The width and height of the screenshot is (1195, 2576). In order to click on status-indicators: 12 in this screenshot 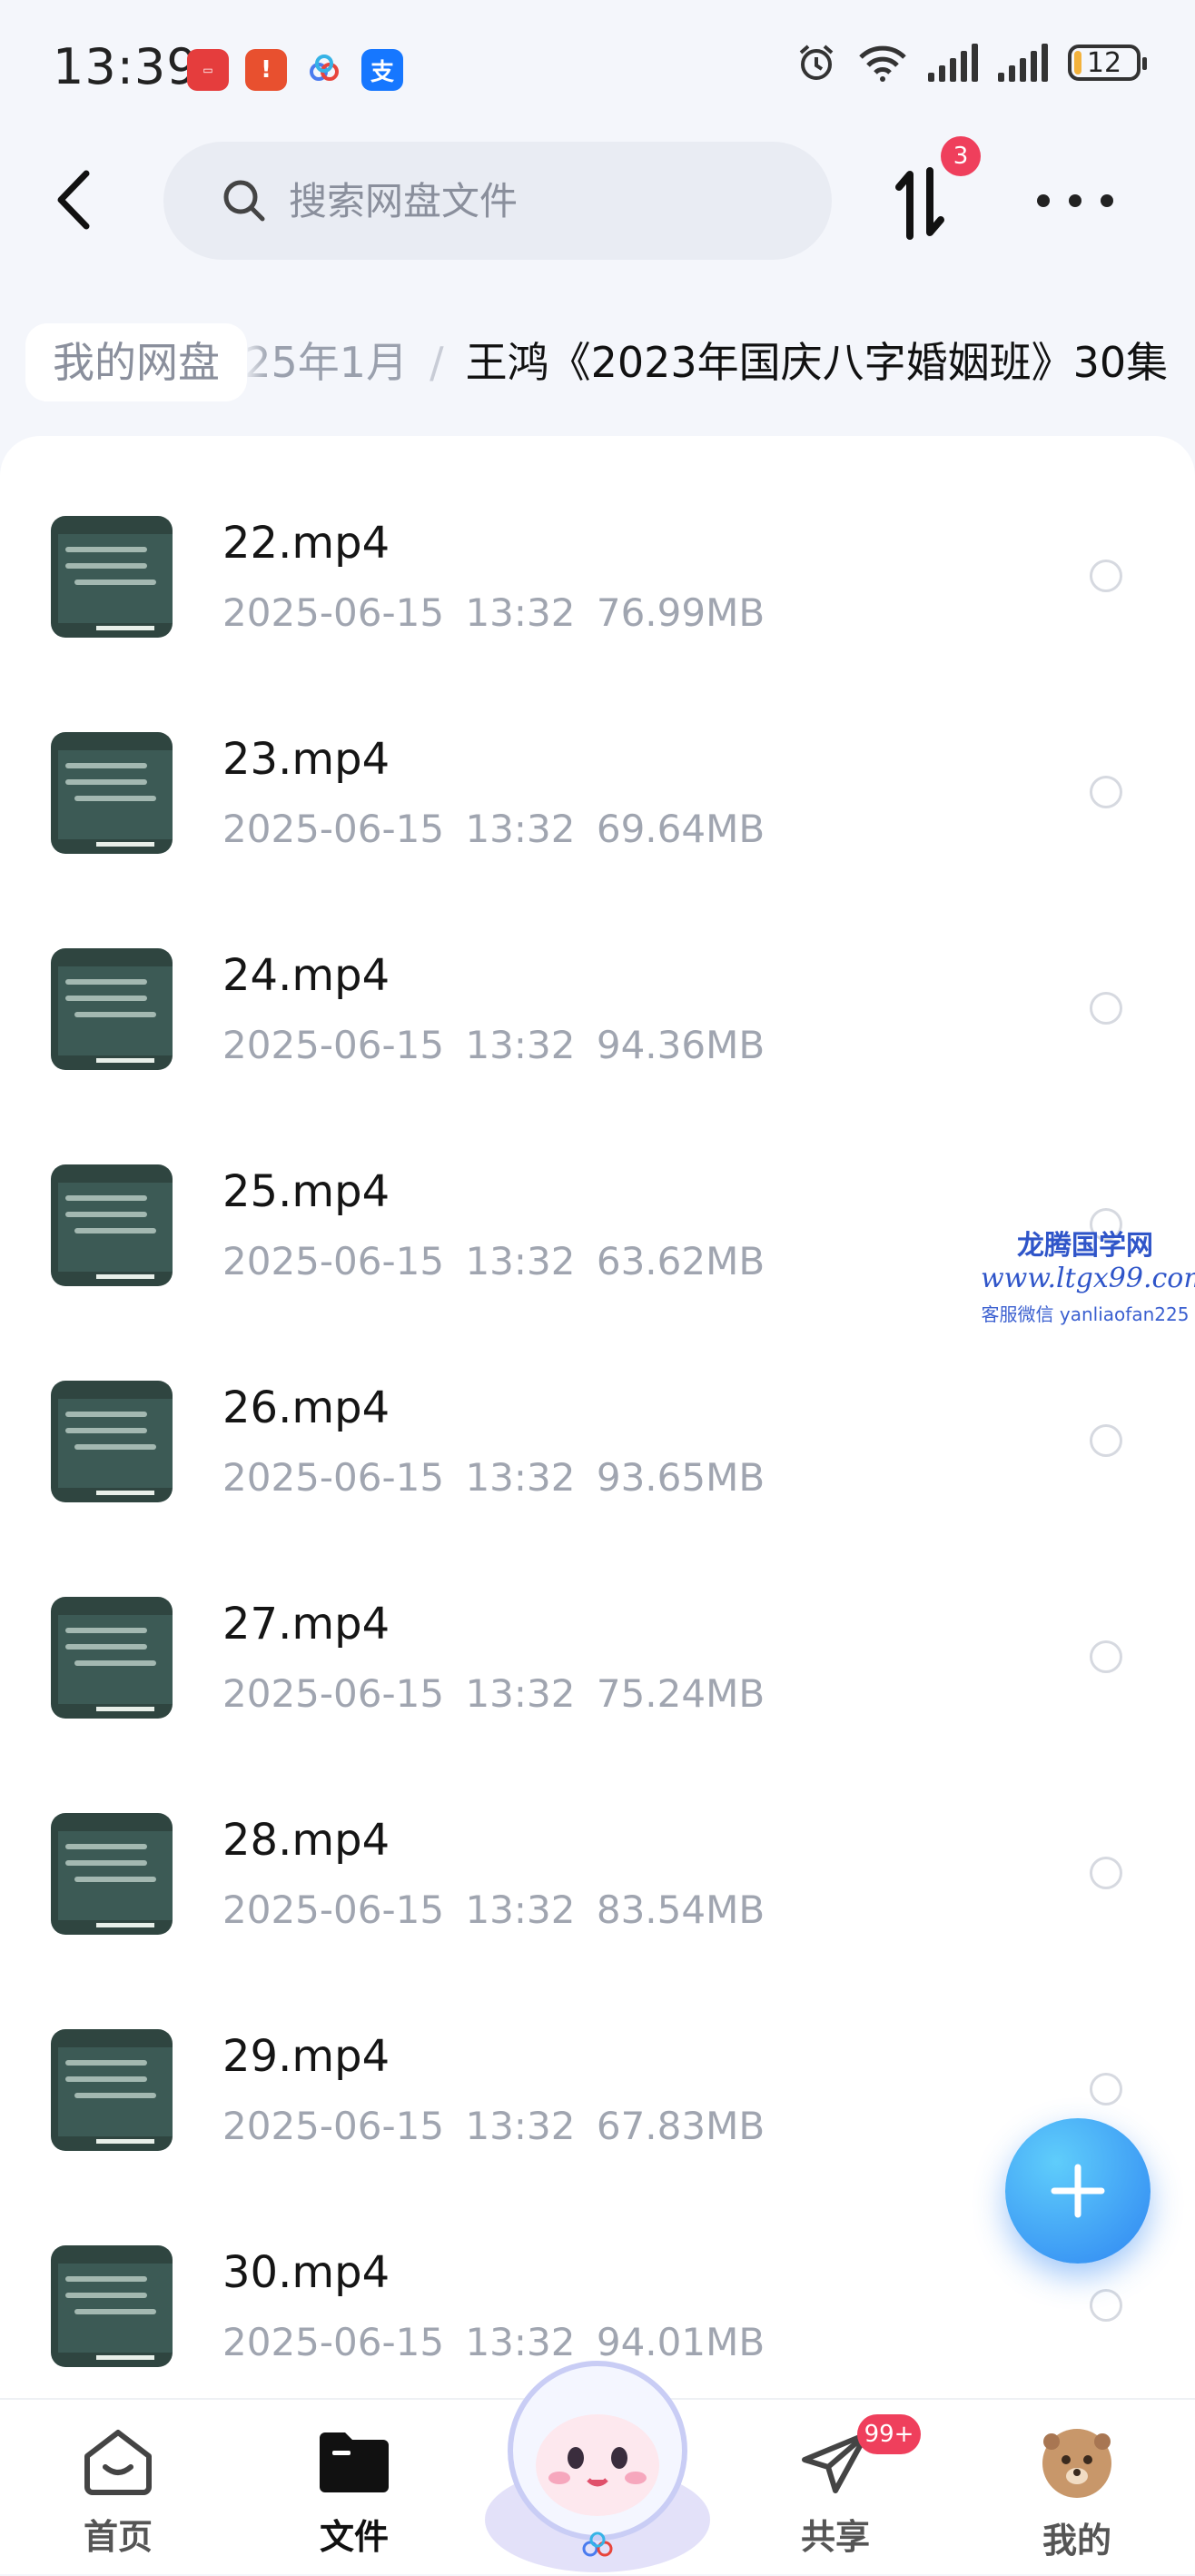, I will do `click(971, 63)`.